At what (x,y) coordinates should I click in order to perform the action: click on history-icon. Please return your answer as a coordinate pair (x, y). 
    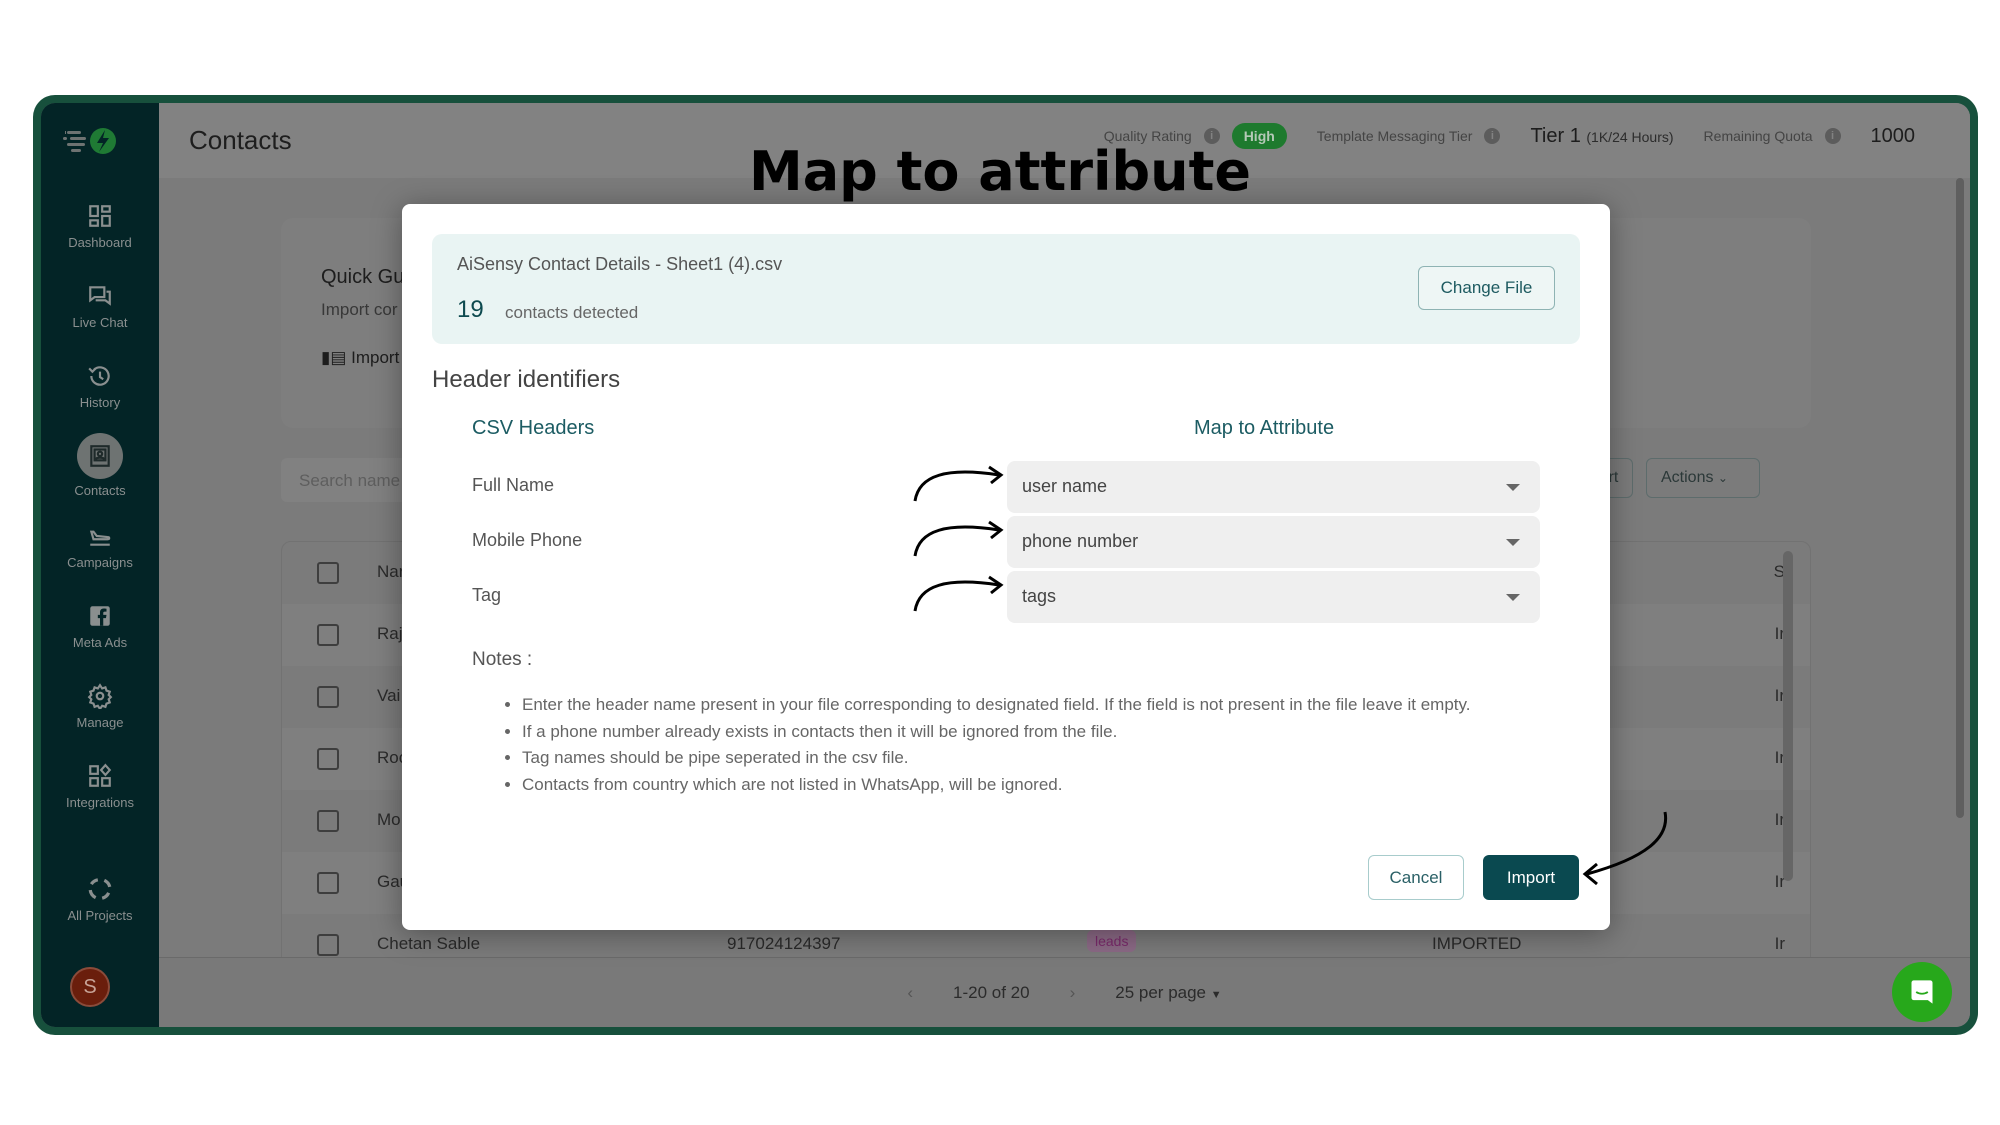
    Looking at the image, I should click on (99, 376).